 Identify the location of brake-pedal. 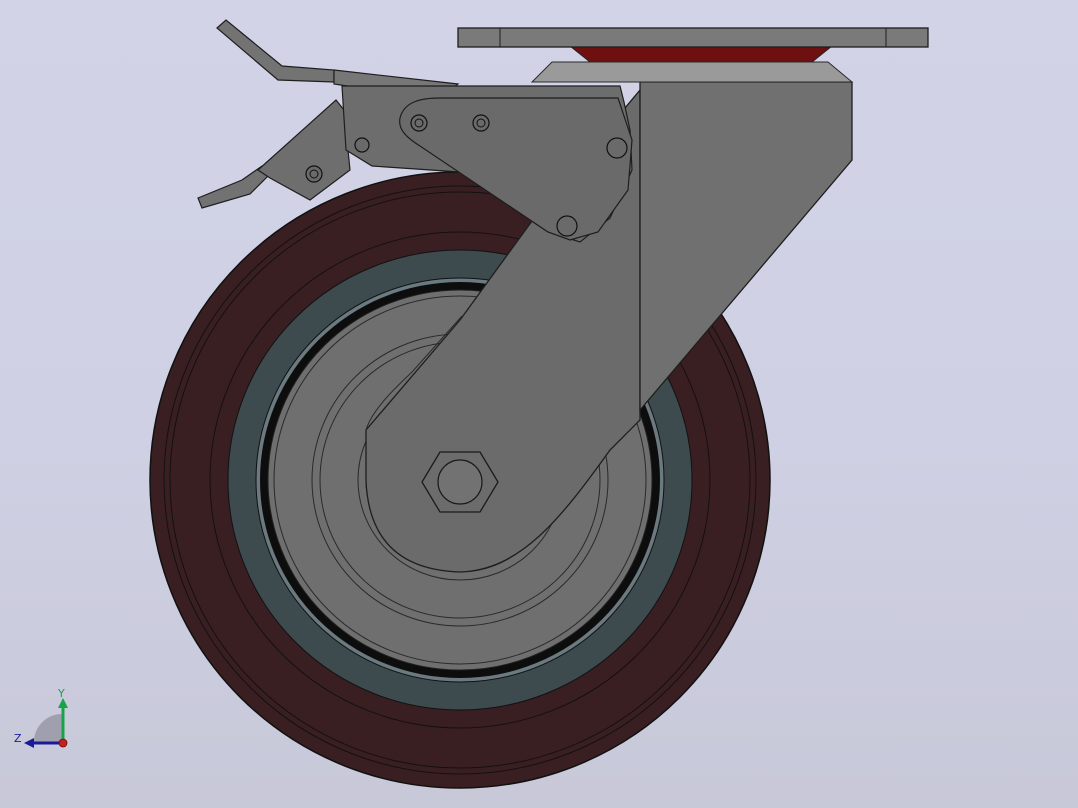
(275, 51).